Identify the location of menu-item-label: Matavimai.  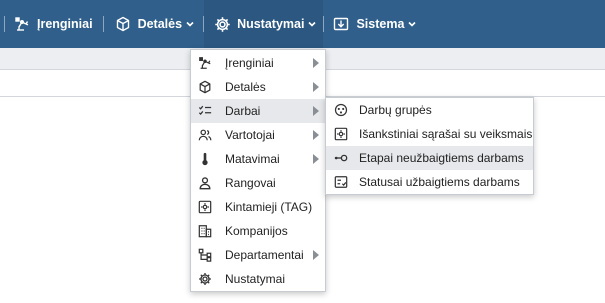
(252, 159).